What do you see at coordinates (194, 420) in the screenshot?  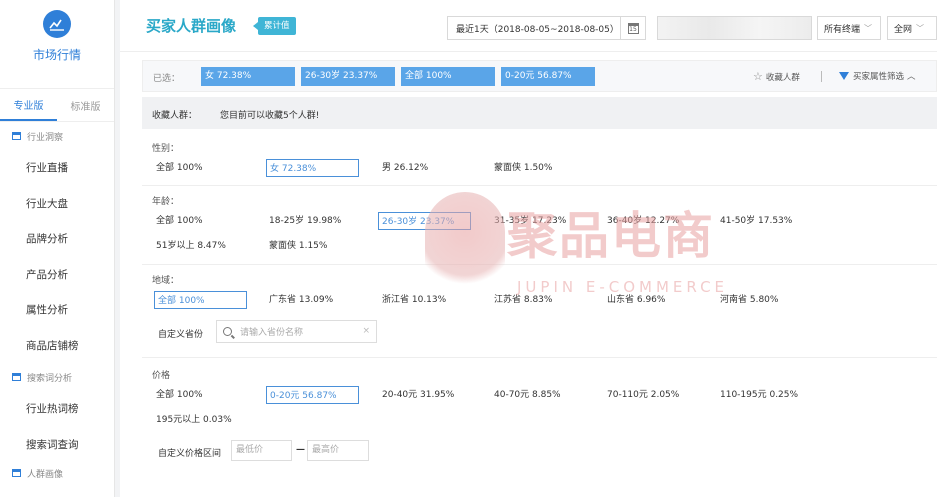 I see `price-option-195-plus: 195元以上 0.03%` at bounding box center [194, 420].